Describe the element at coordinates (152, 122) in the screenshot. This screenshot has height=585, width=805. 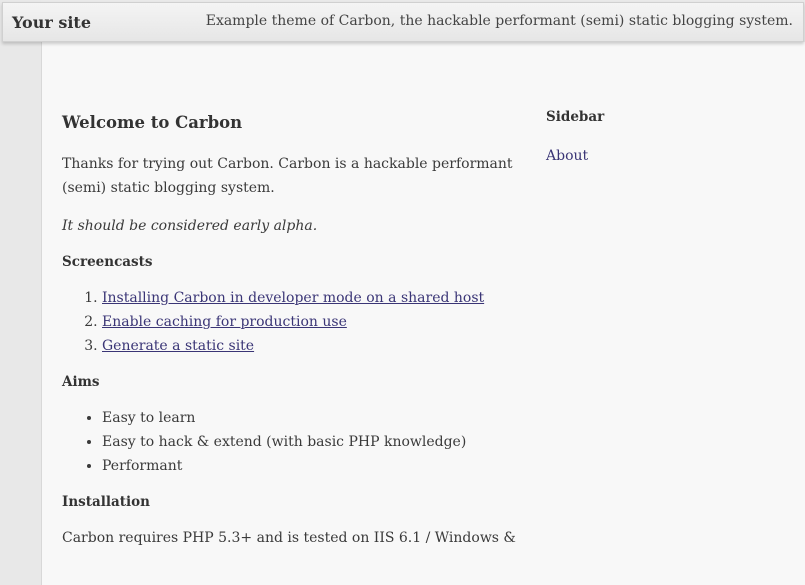
I see `post-title: Welcome to Carbon` at that location.